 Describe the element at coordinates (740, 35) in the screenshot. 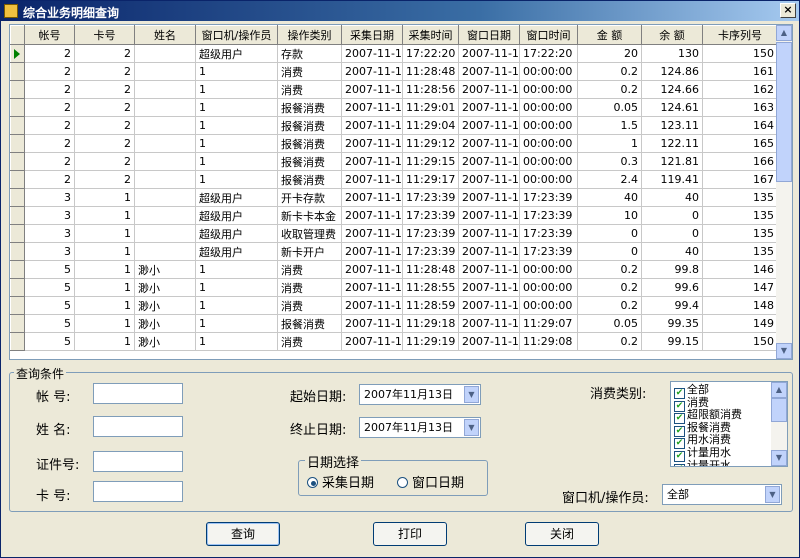

I see `column-header: 卡序列号` at that location.